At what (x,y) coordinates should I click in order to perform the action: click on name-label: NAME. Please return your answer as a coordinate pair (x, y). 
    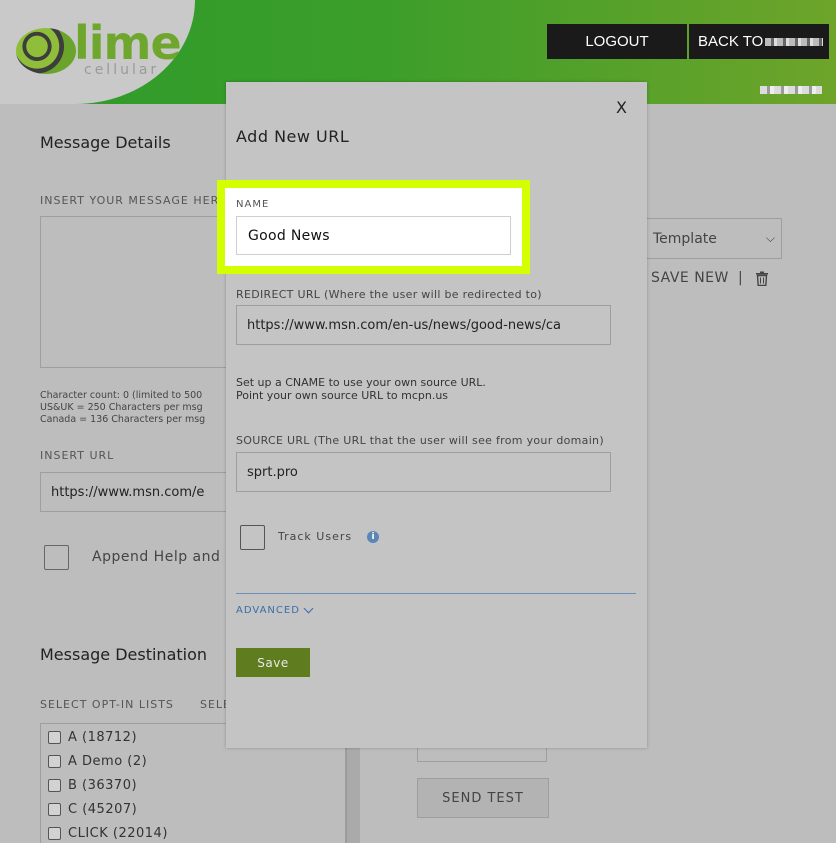
    Looking at the image, I should click on (253, 204).